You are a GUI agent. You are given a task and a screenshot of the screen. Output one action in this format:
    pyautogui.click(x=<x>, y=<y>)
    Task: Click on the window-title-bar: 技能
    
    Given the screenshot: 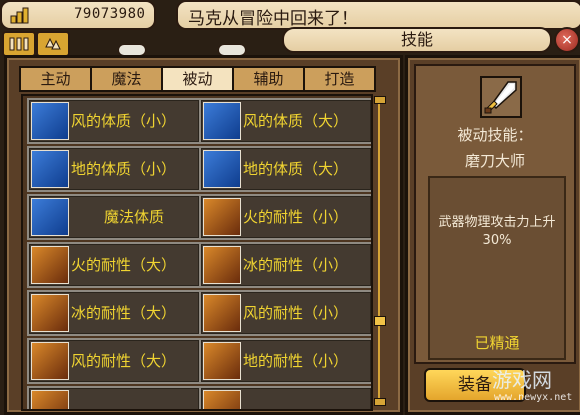 What is the action you would take?
    pyautogui.click(x=417, y=40)
    